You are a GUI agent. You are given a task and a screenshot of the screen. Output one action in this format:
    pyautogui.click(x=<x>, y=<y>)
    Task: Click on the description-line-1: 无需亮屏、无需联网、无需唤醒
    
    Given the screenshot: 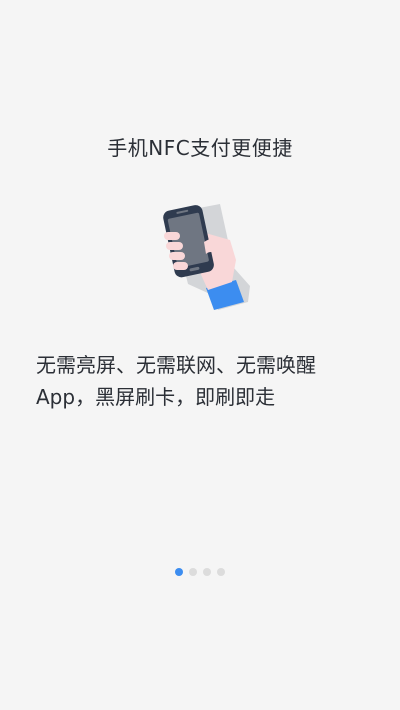 What is the action you would take?
    pyautogui.click(x=176, y=365)
    